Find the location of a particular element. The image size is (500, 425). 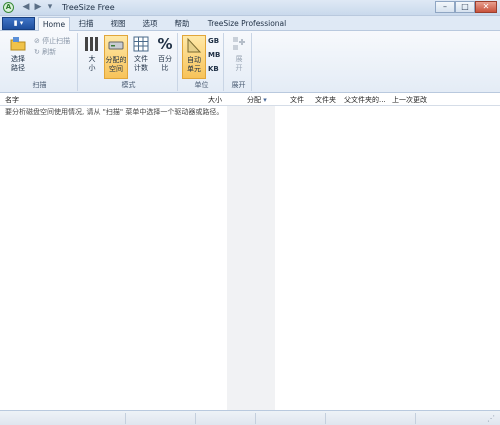

choose-path-button: 选择 路径 is located at coordinates (18, 57).